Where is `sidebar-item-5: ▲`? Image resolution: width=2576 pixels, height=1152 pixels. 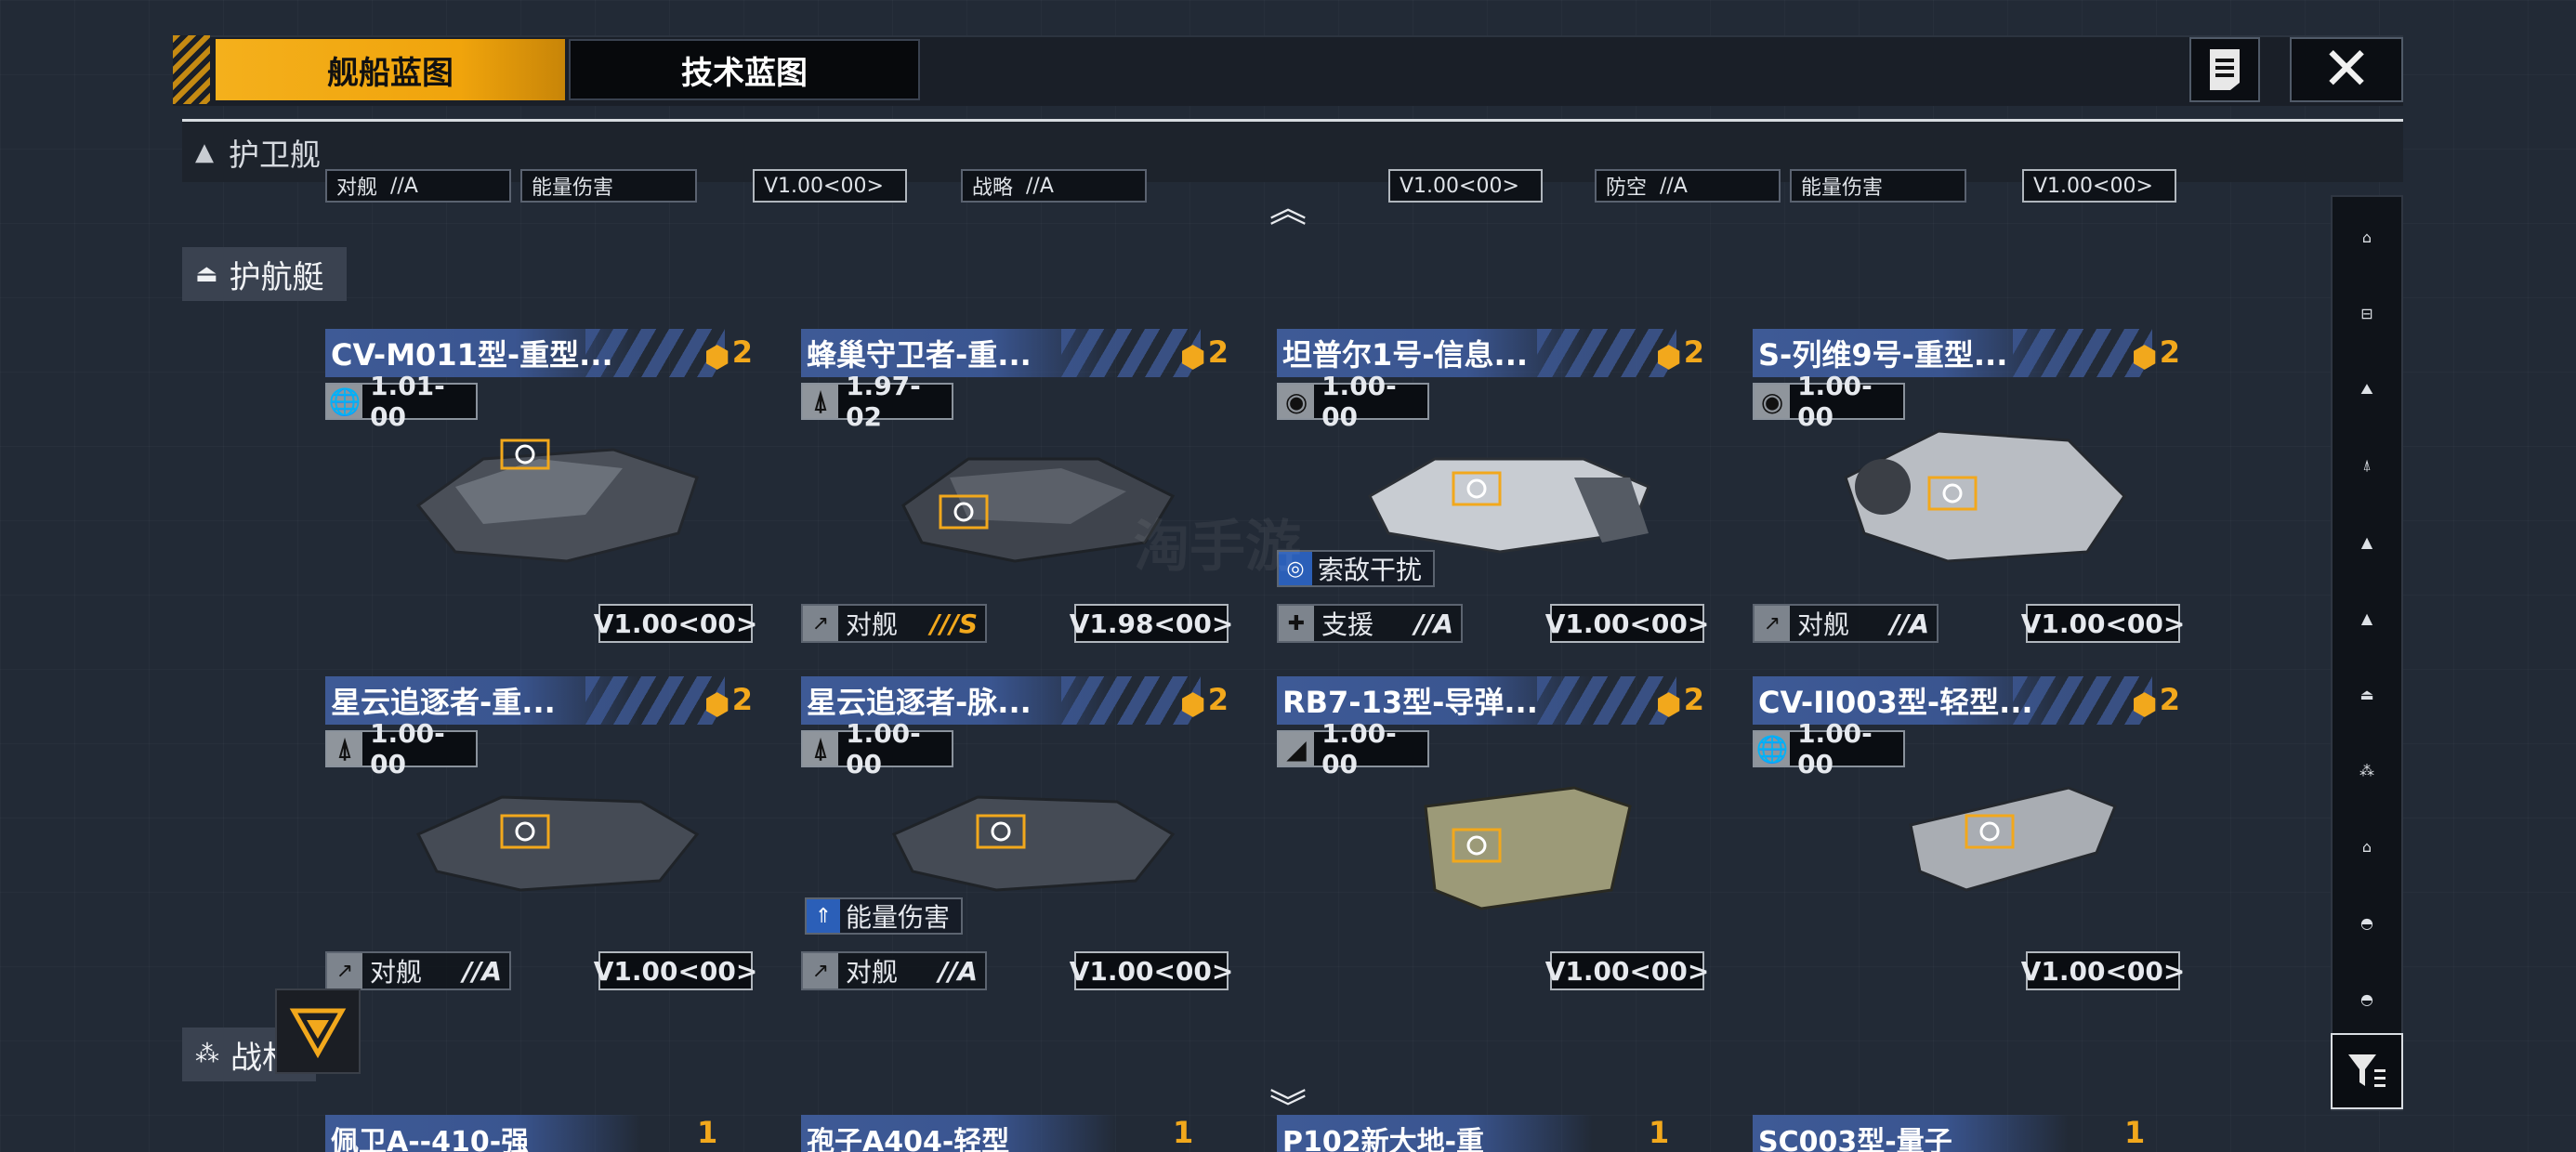 sidebar-item-5: ▲ is located at coordinates (2367, 542).